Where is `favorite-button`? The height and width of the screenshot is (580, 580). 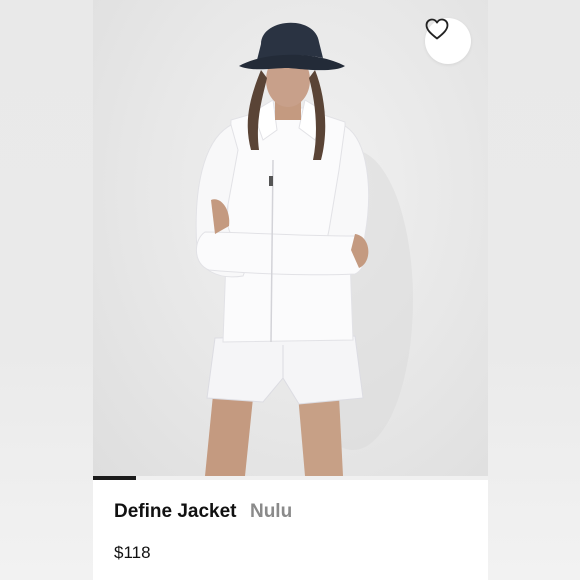
favorite-button is located at coordinates (448, 41).